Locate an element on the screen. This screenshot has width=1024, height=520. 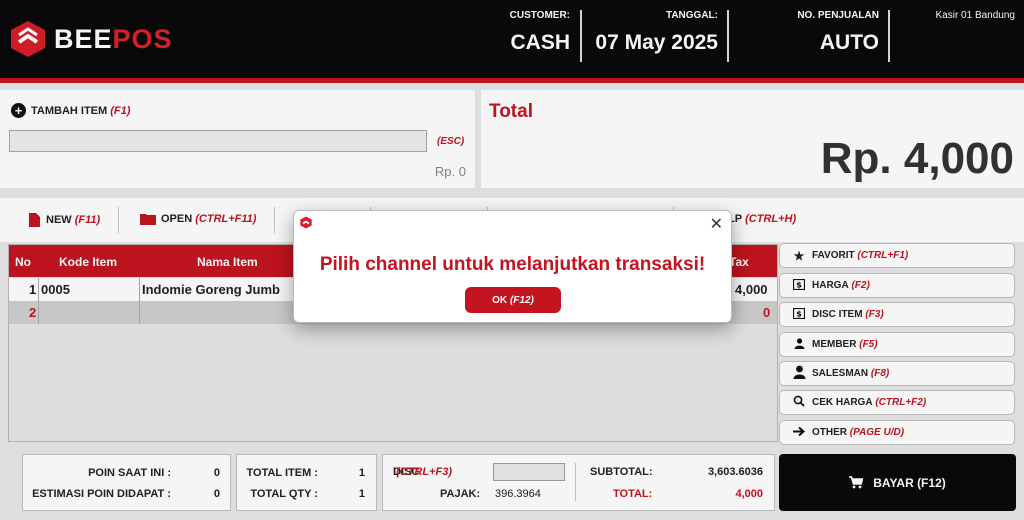
ok-button: OK (F12) is located at coordinates (513, 300).